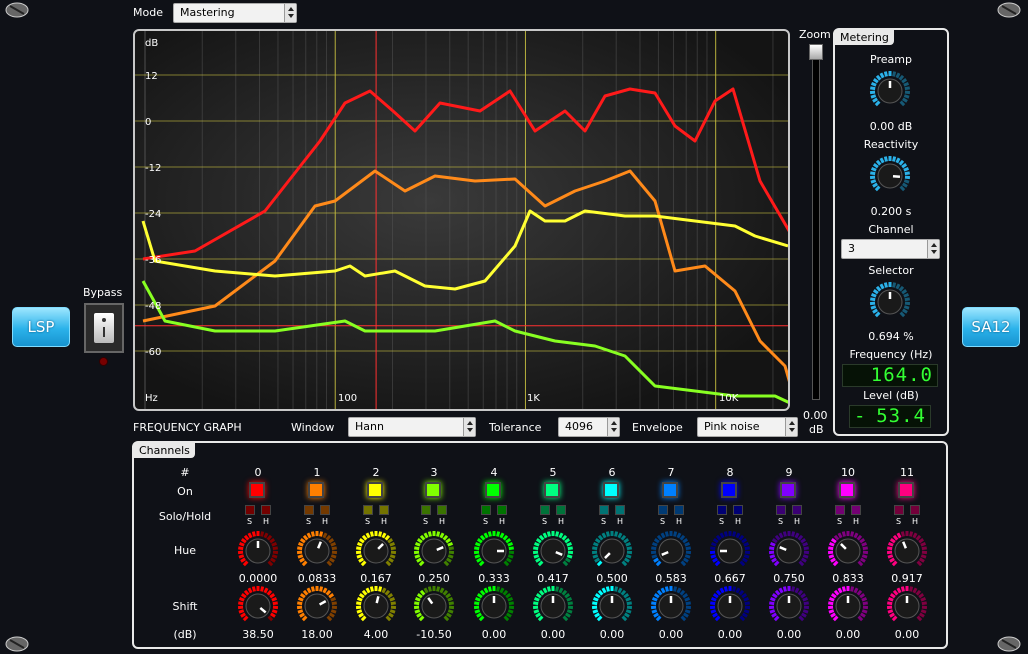  Describe the element at coordinates (991, 327) in the screenshot. I see `plugin-info-button: SA12` at that location.